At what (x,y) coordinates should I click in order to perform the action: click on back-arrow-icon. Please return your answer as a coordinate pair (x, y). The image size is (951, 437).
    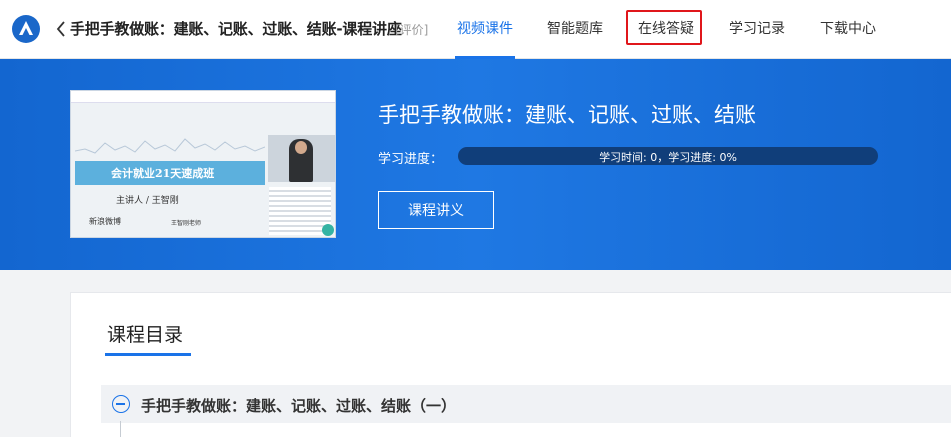
    Looking at the image, I should click on (61, 29).